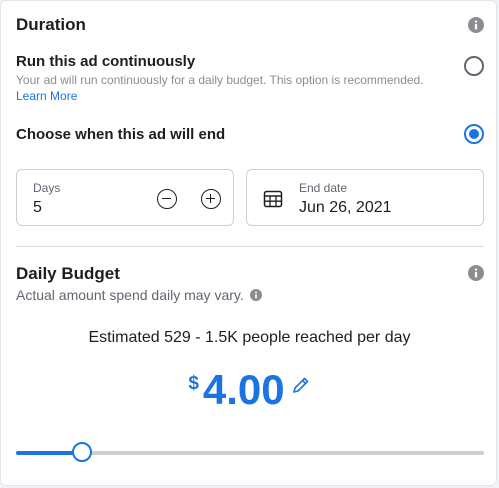 Image resolution: width=499 pixels, height=488 pixels. What do you see at coordinates (474, 66) in the screenshot?
I see `run-continuously-radio` at bounding box center [474, 66].